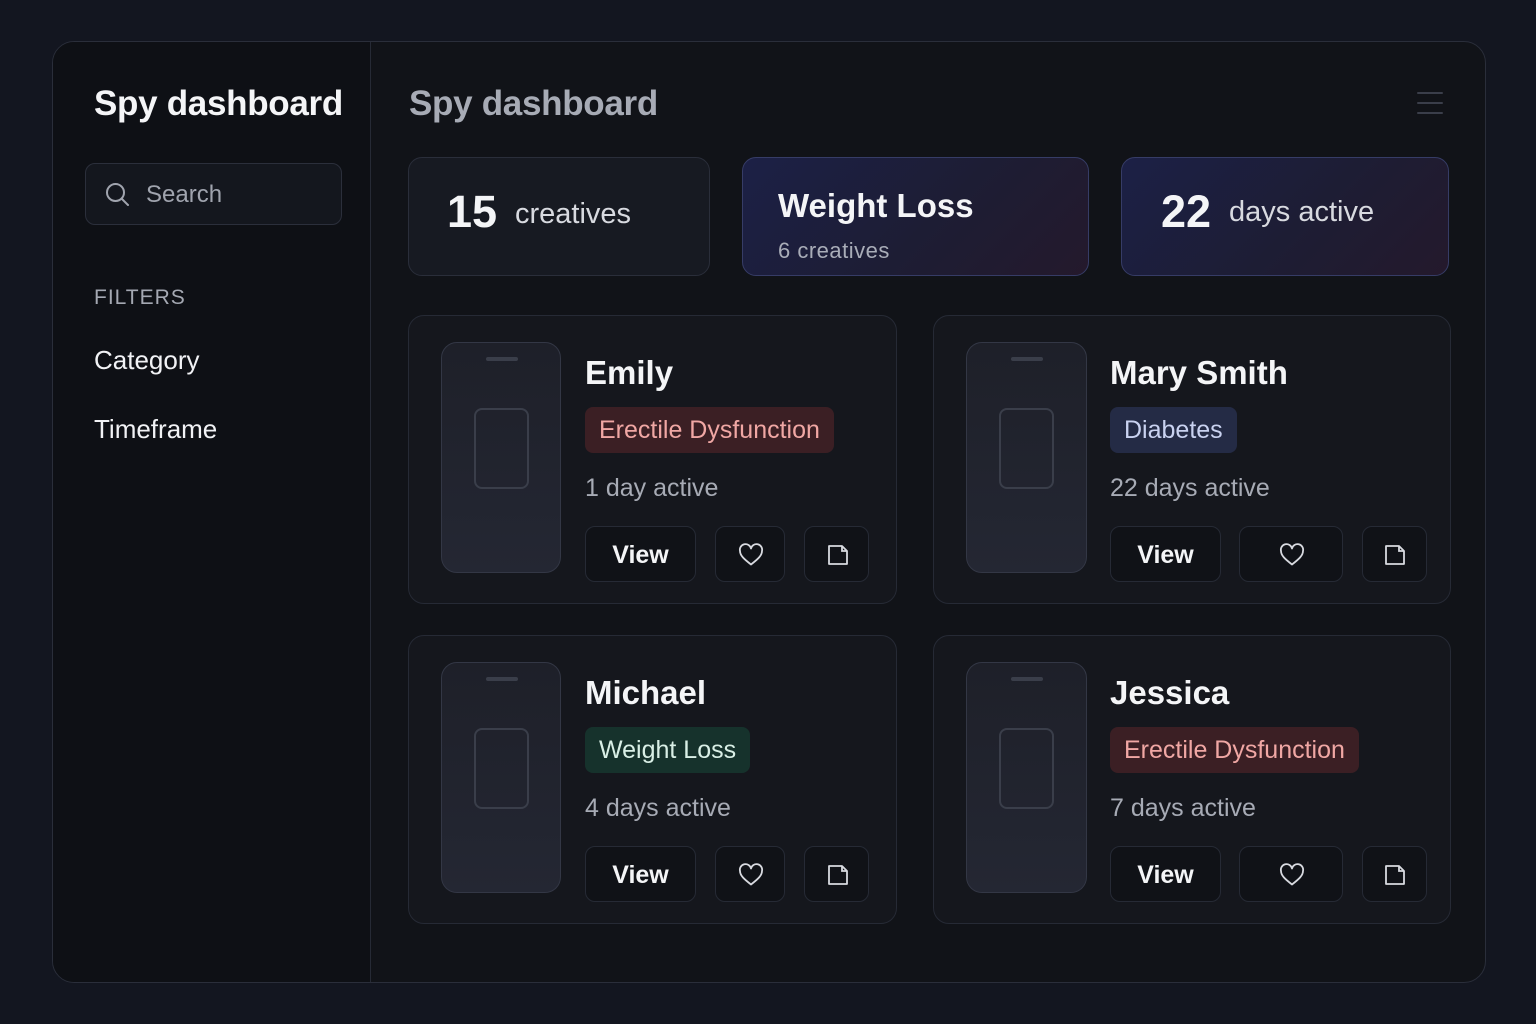 This screenshot has width=1536, height=1024. What do you see at coordinates (668, 750) in the screenshot?
I see `category-tag: Weight Loss` at bounding box center [668, 750].